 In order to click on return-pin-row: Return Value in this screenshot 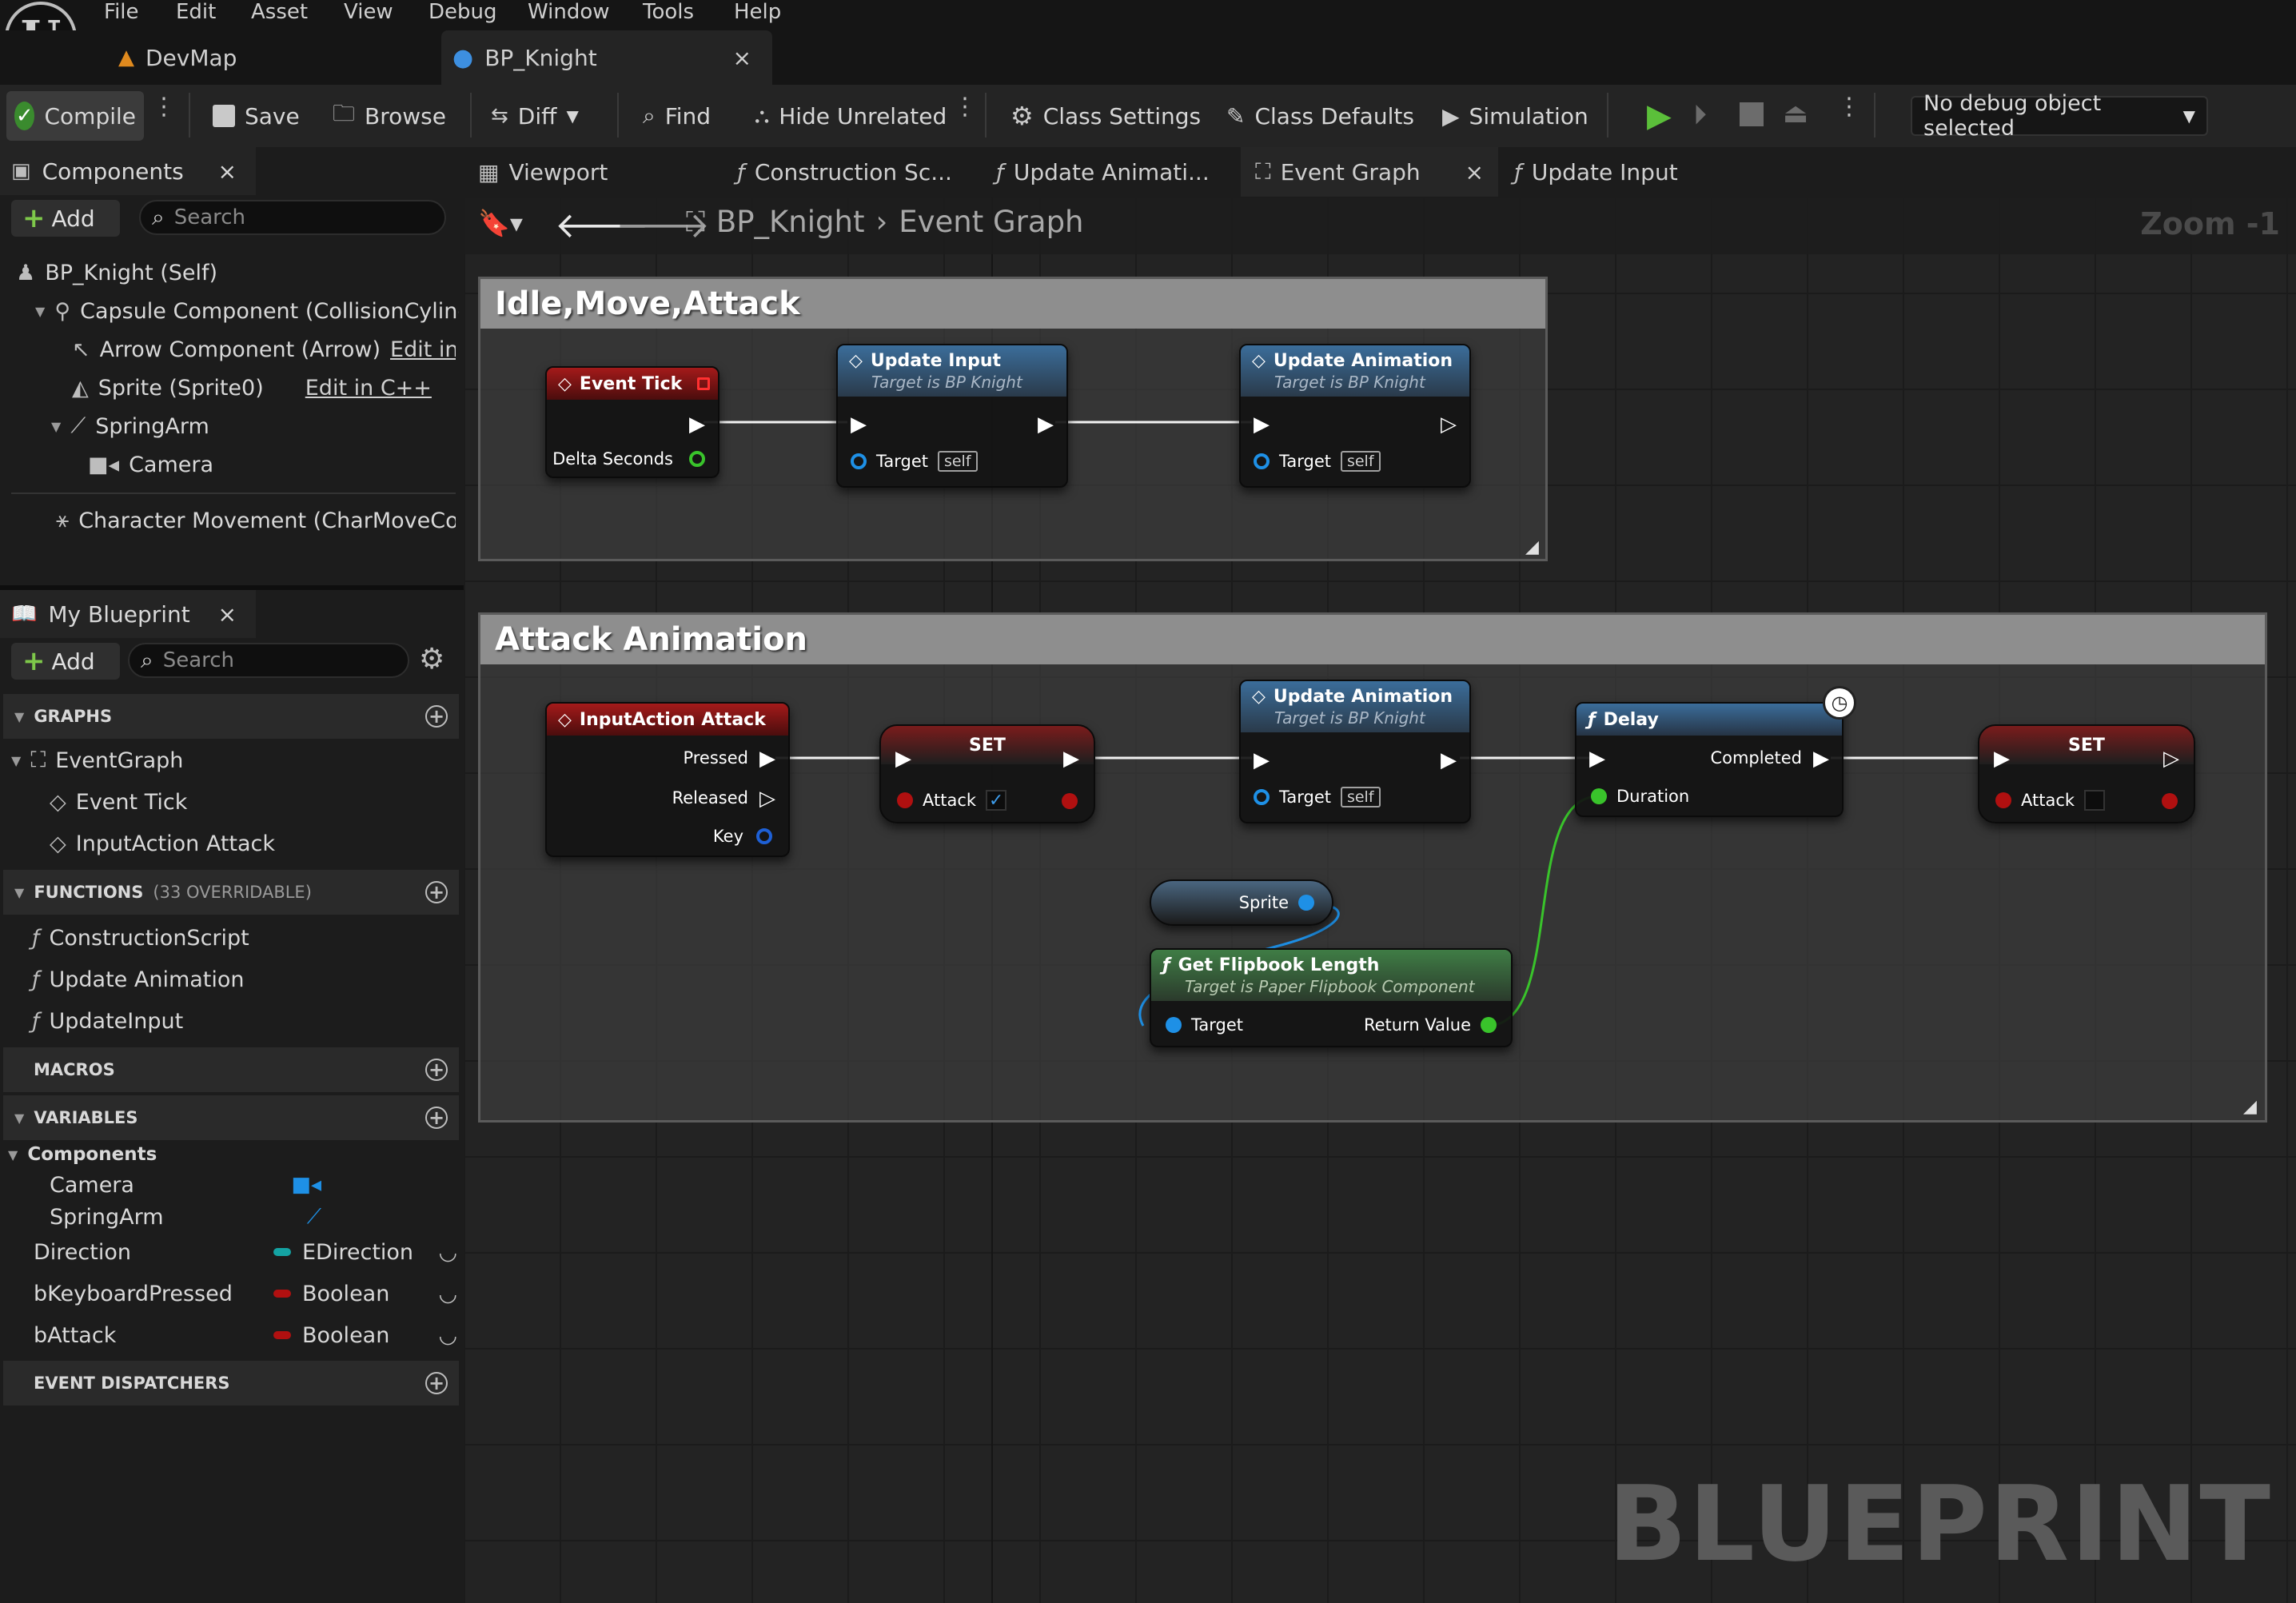, I will do `click(1430, 1025)`.